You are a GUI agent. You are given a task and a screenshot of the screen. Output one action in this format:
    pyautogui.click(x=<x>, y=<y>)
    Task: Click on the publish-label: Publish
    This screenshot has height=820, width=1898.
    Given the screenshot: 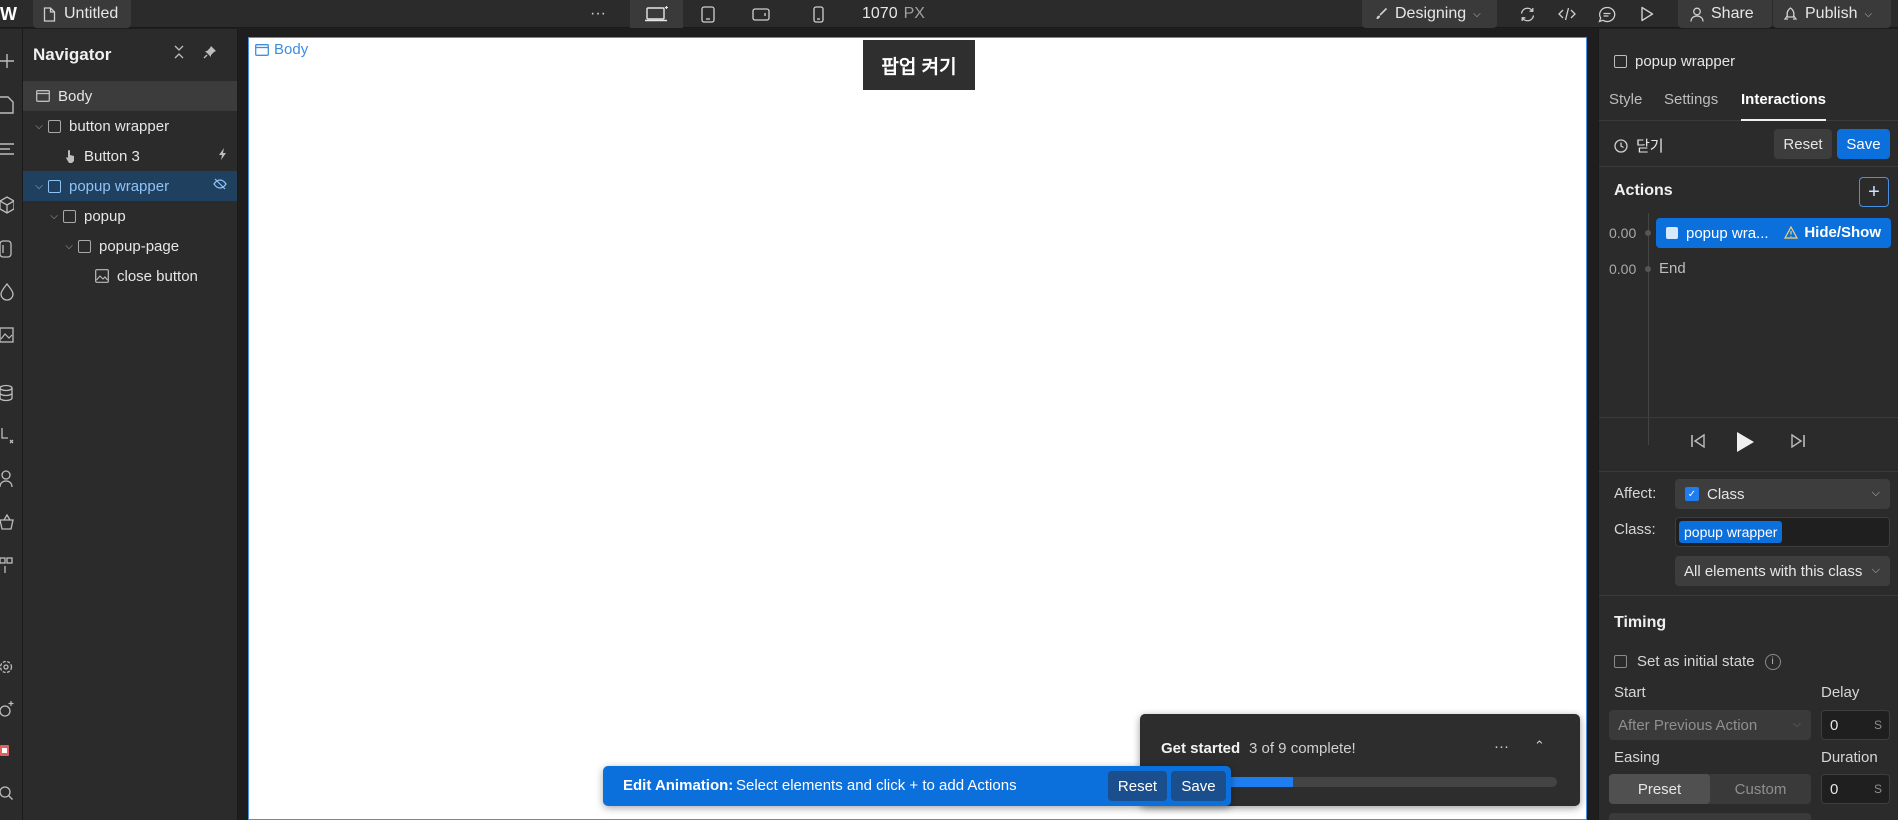 What is the action you would take?
    pyautogui.click(x=1831, y=13)
    